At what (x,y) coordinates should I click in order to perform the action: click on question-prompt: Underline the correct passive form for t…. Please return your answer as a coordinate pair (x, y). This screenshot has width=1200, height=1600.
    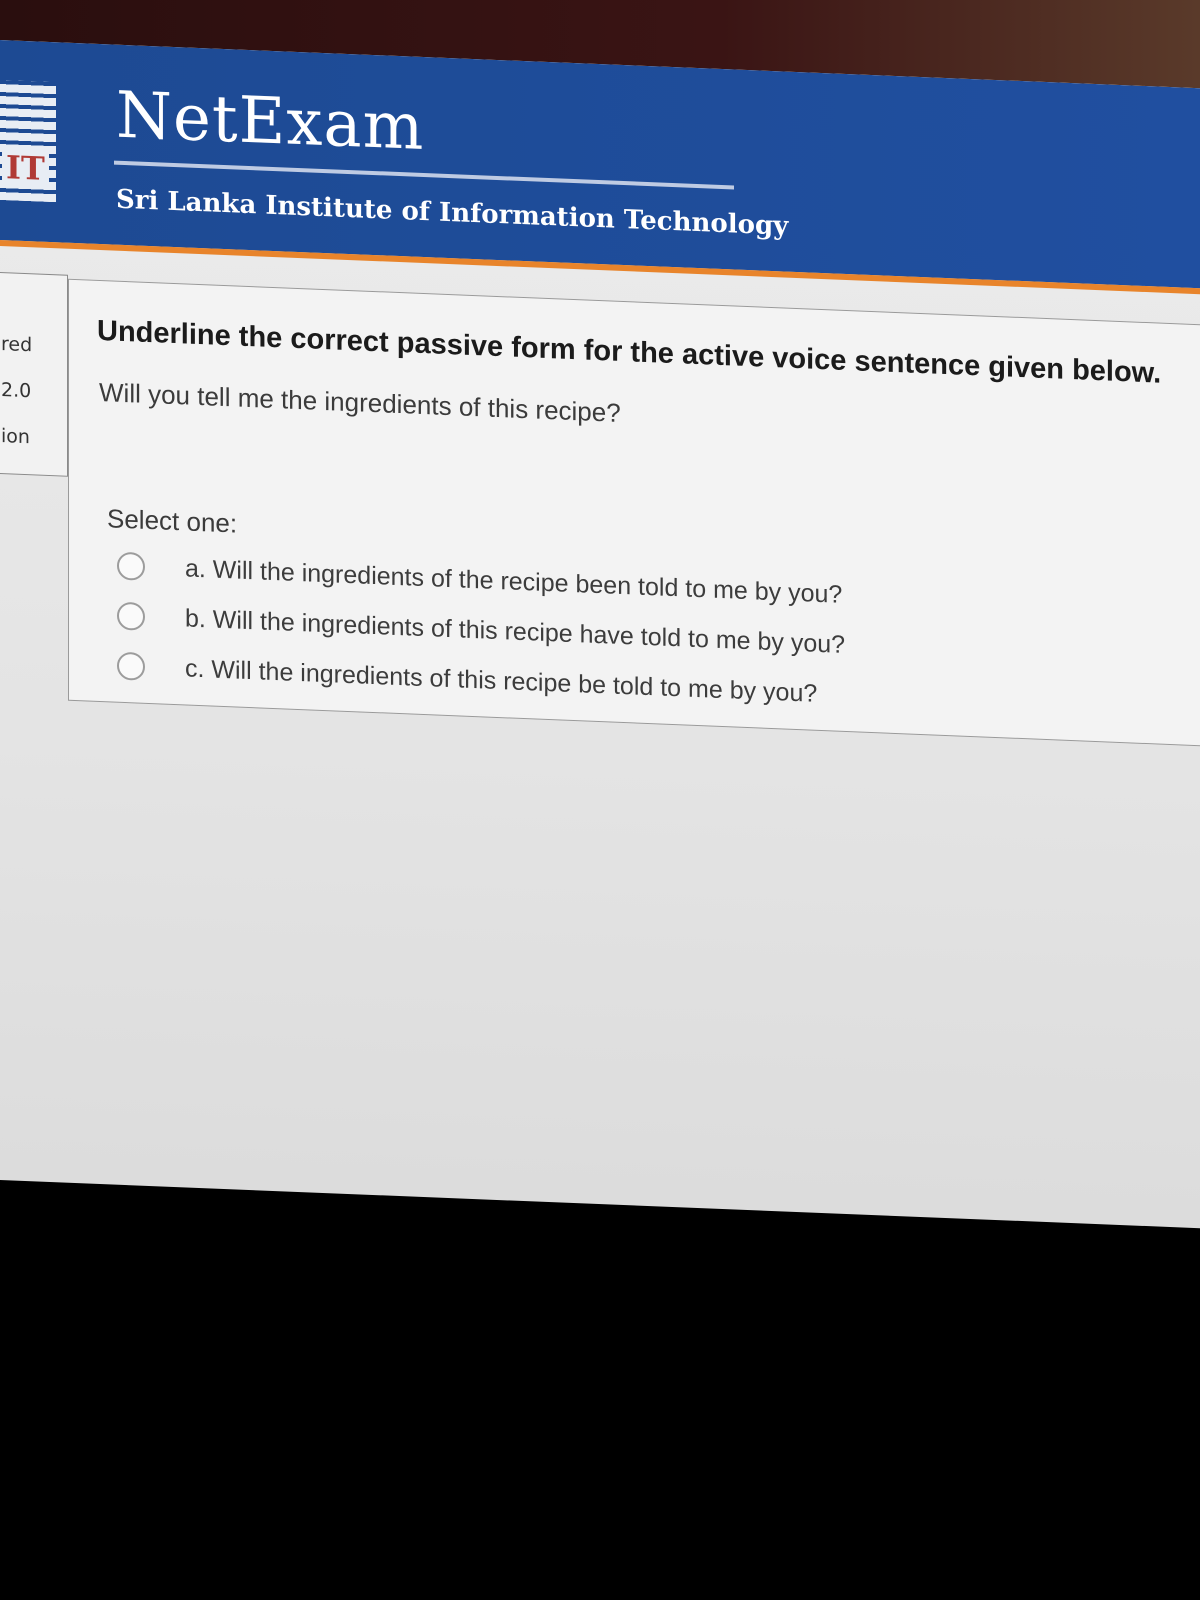
    Looking at the image, I should click on (629, 352).